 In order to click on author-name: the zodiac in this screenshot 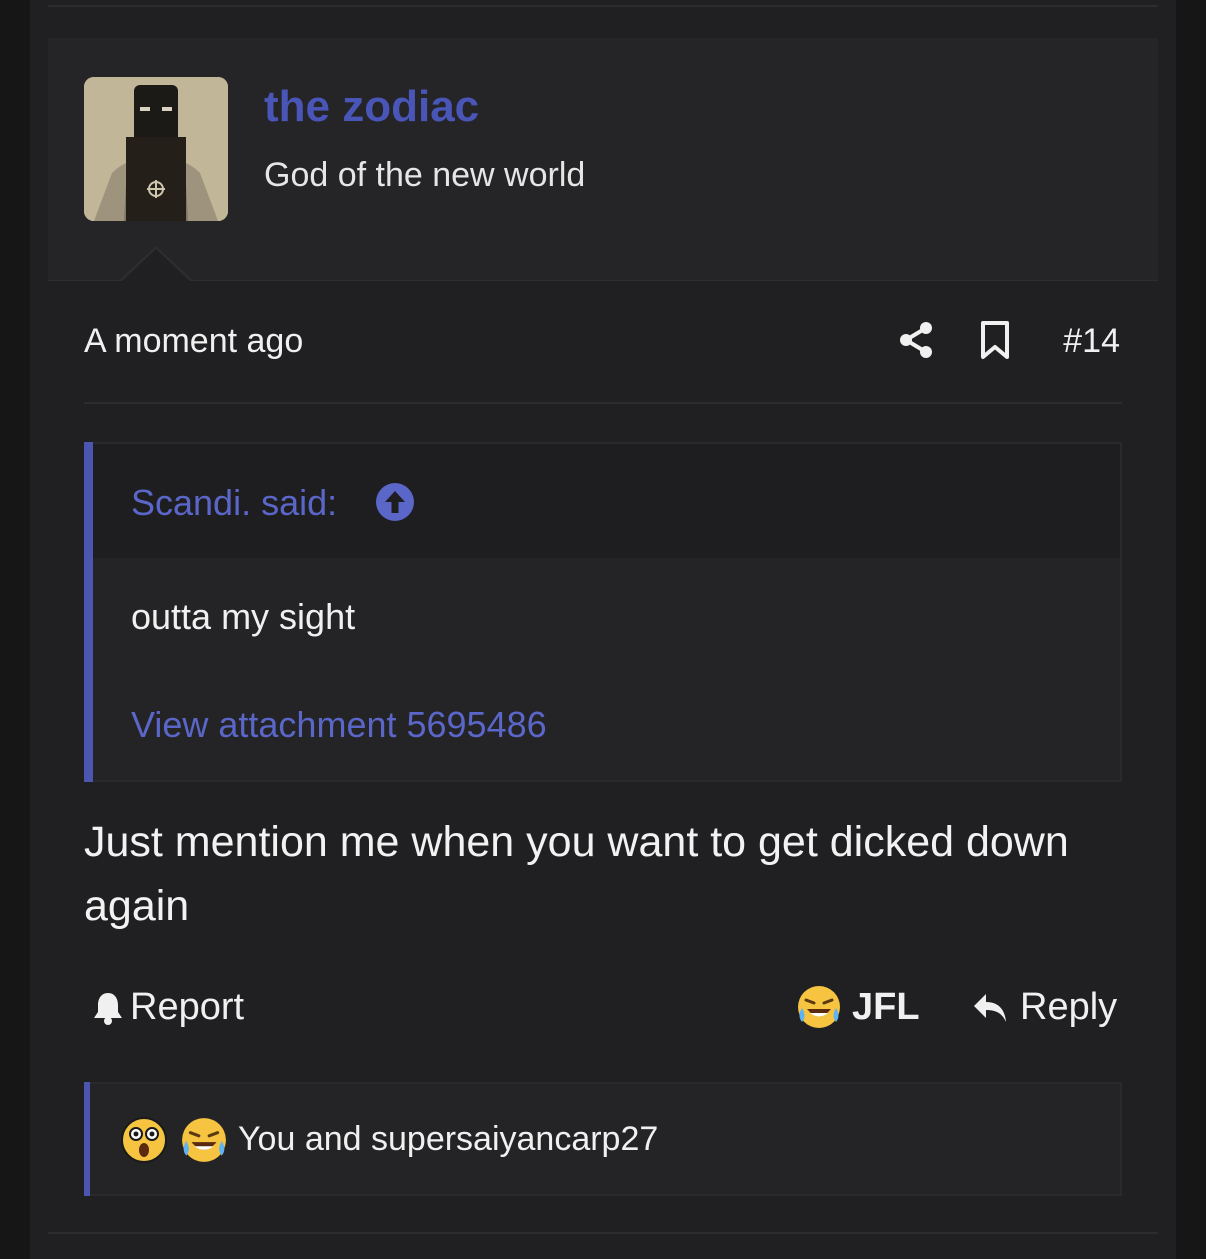, I will do `click(371, 107)`.